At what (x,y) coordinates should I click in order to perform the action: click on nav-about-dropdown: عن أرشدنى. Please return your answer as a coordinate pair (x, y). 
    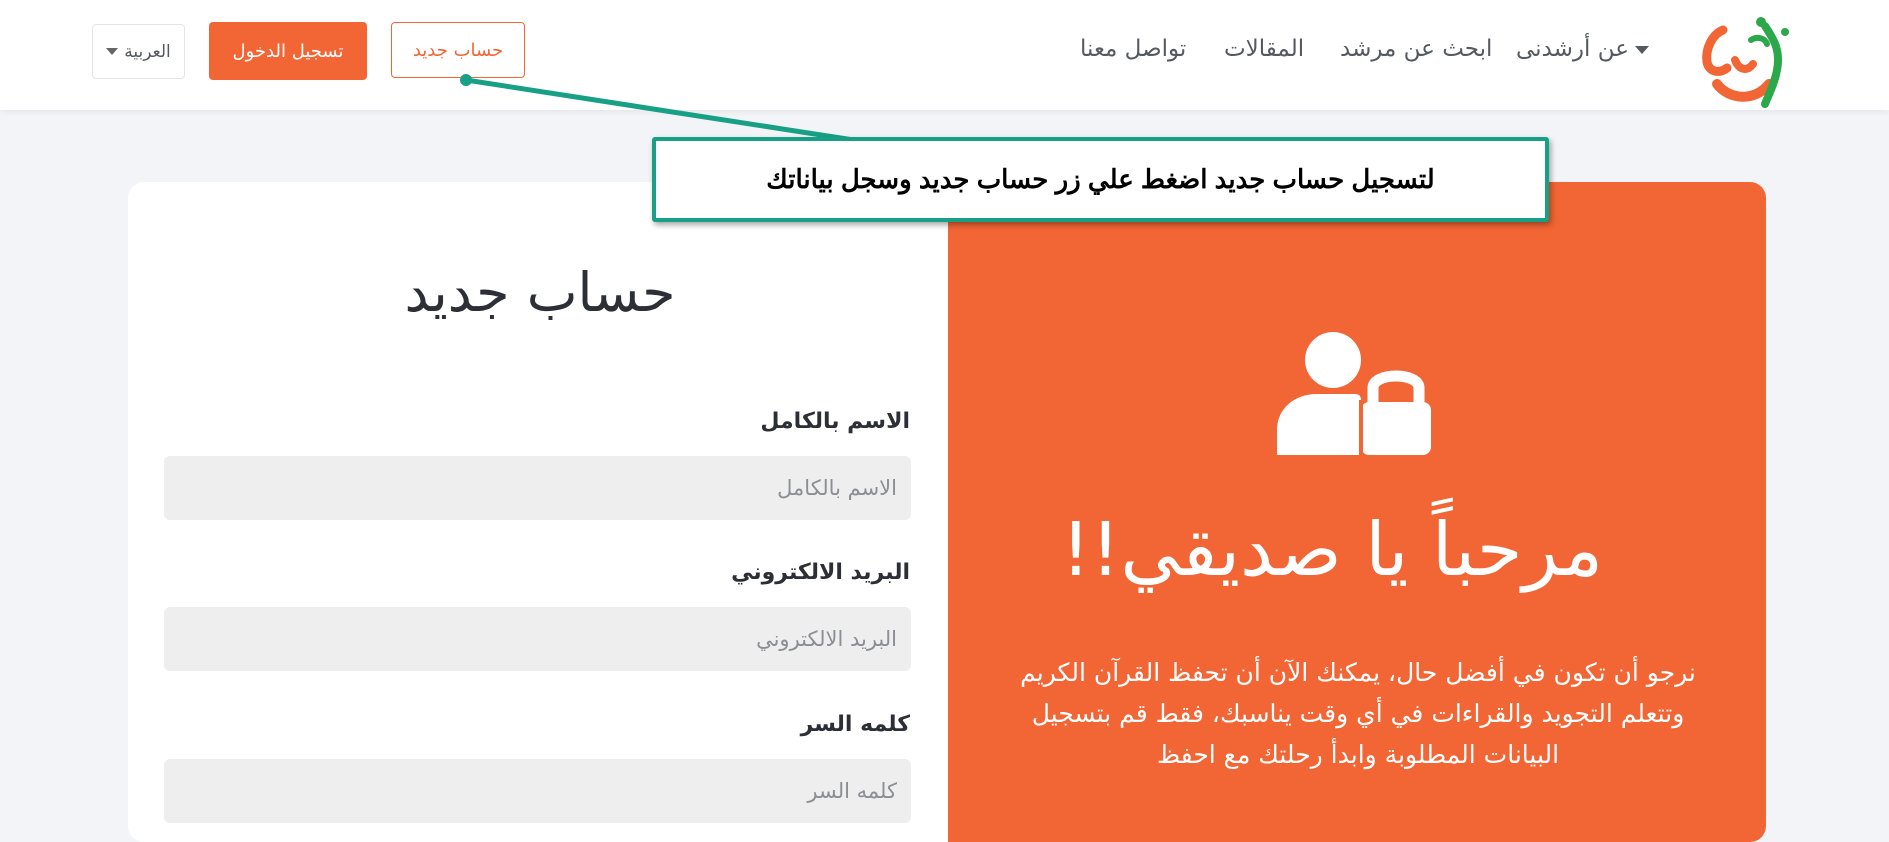
    Looking at the image, I should click on (1582, 49).